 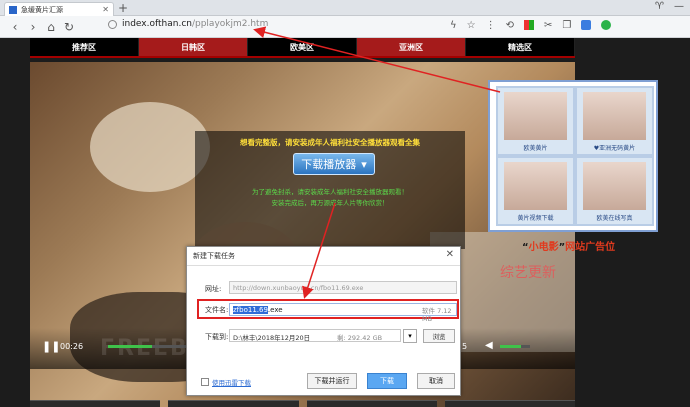 I want to click on dialog-title: 新建下载任务, so click(x=214, y=256).